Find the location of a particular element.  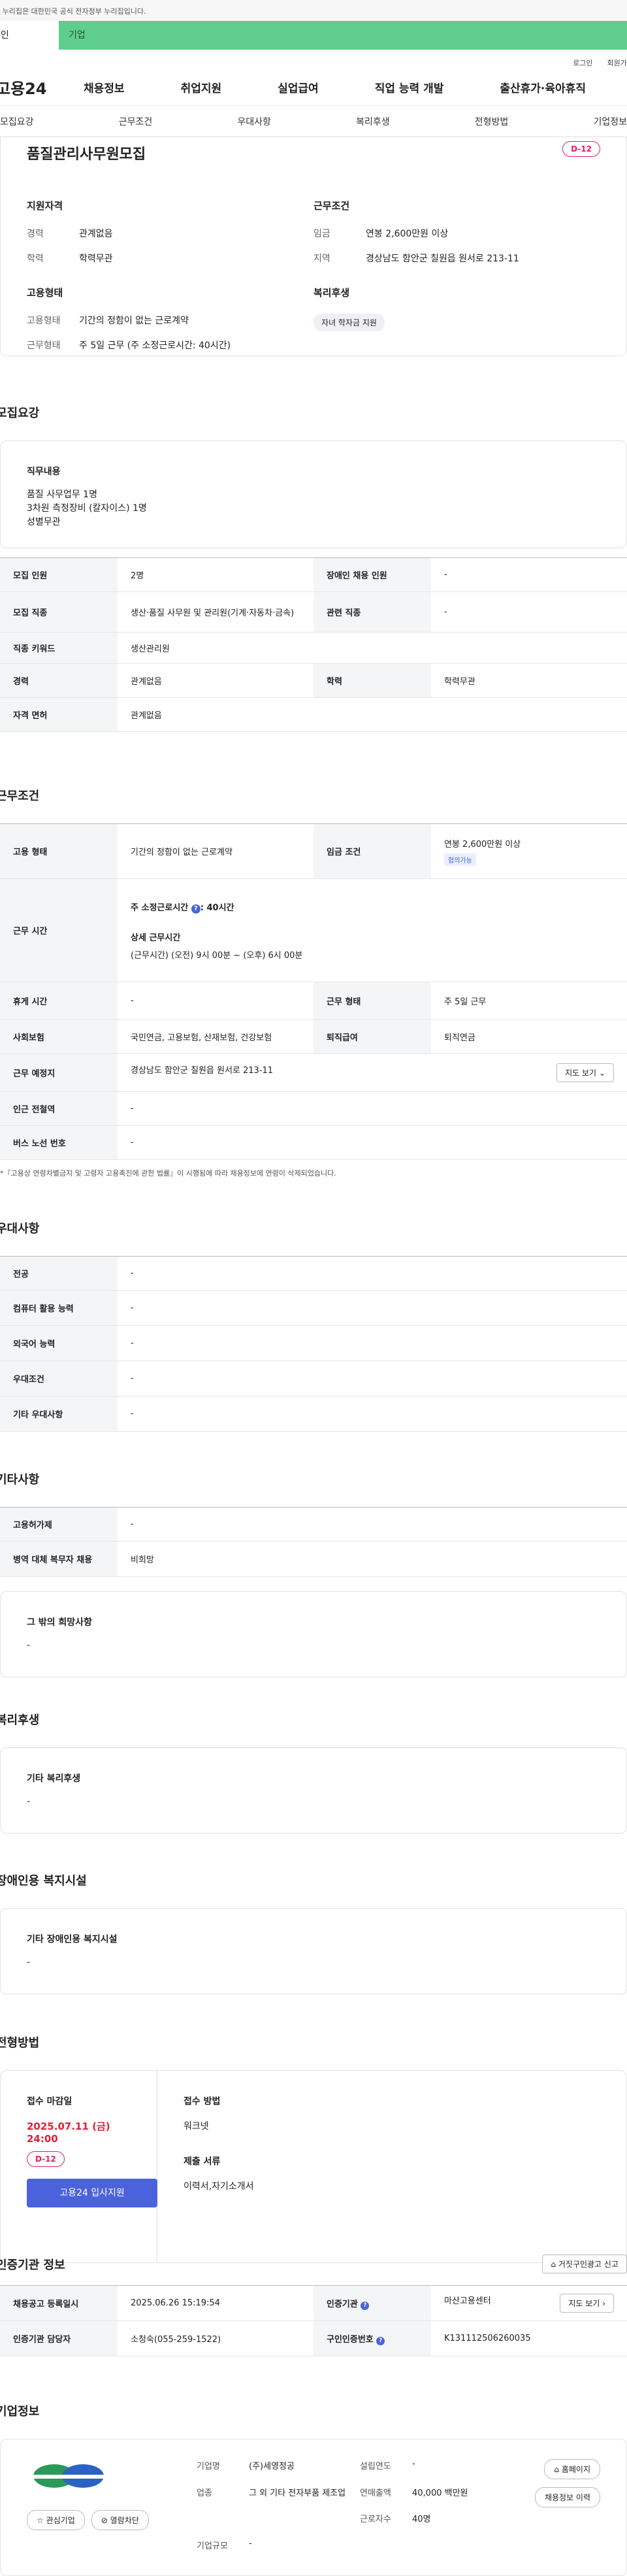

org-map-button: 지도 보기 › is located at coordinates (587, 2303).